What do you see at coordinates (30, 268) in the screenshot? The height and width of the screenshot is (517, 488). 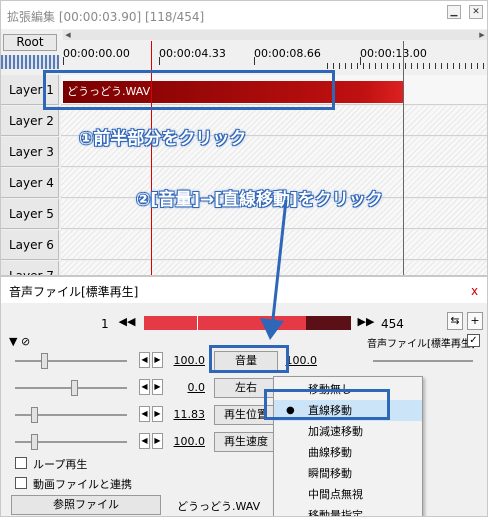 I see `layer-label: Layer 7` at bounding box center [30, 268].